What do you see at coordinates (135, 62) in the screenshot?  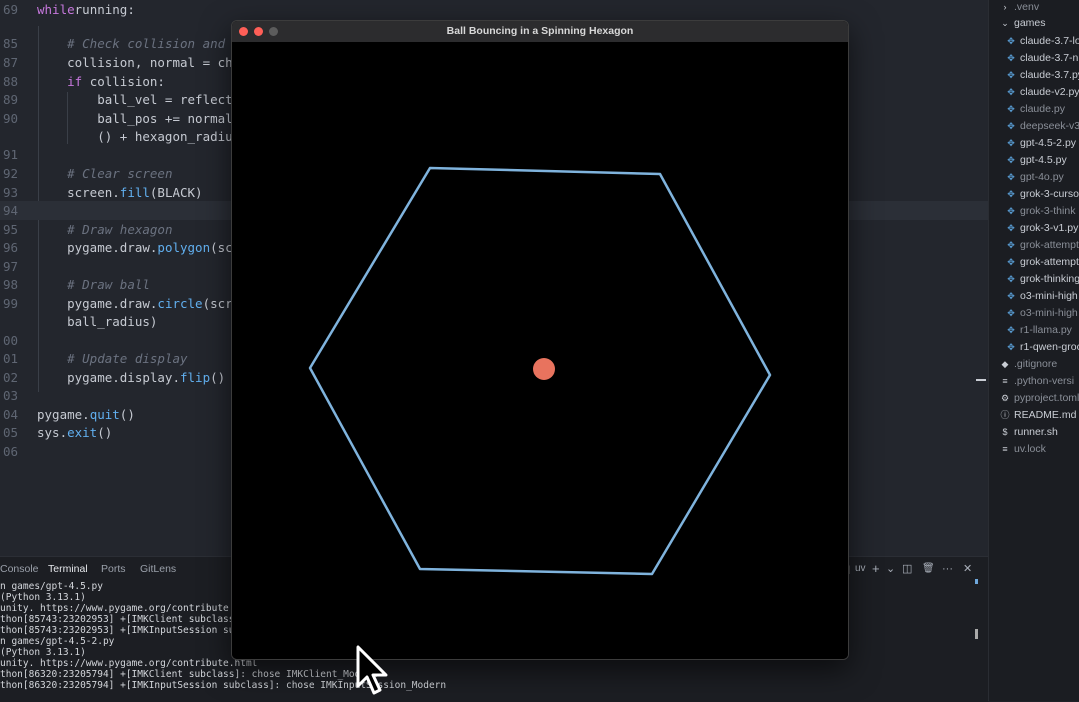 I see `code-text: collision, normal = ch` at bounding box center [135, 62].